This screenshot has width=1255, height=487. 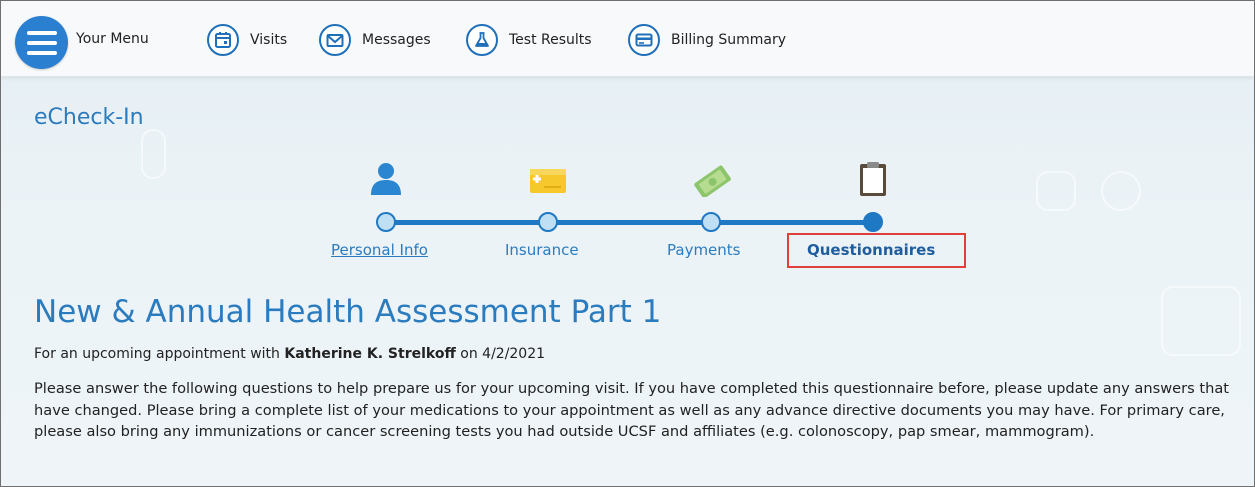 I want to click on nav-messages: Messages, so click(x=375, y=40).